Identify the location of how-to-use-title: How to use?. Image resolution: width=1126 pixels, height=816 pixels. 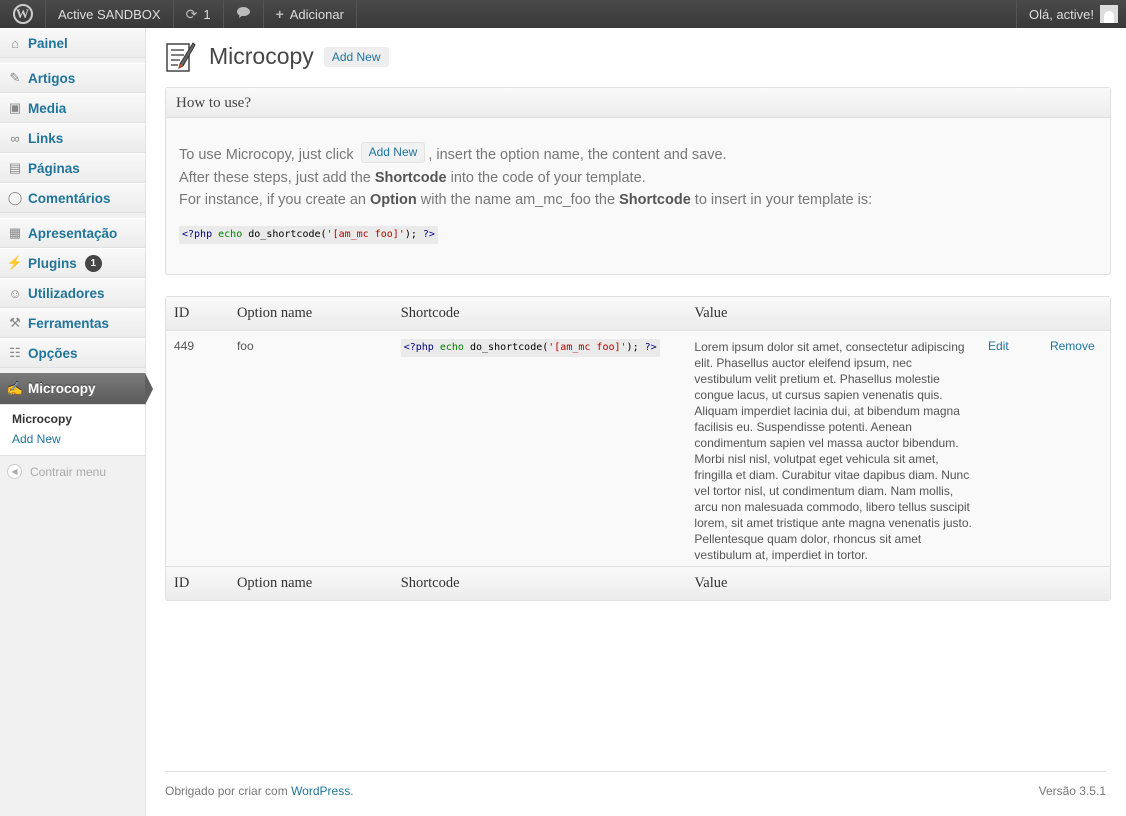
(638, 103).